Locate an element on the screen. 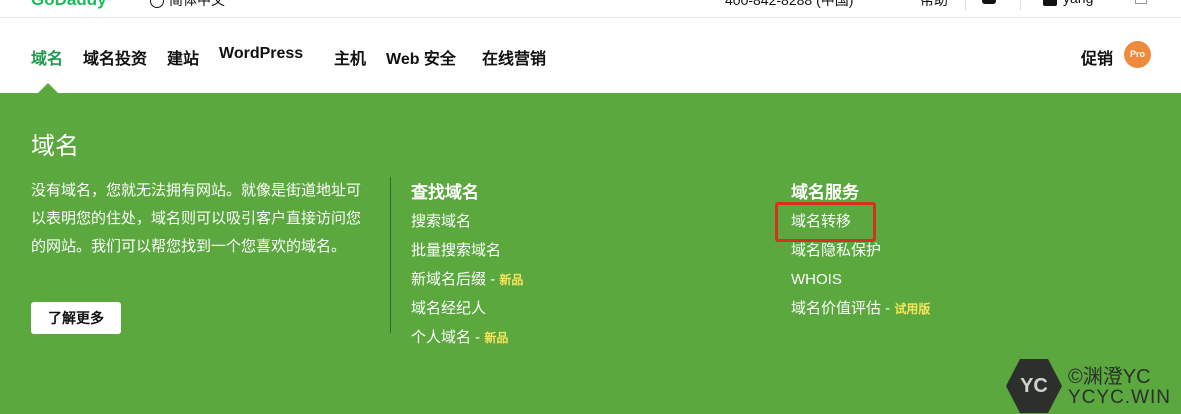 Image resolution: width=1181 pixels, height=414 pixels. learn-more-button: 了解更多 is located at coordinates (76, 318).